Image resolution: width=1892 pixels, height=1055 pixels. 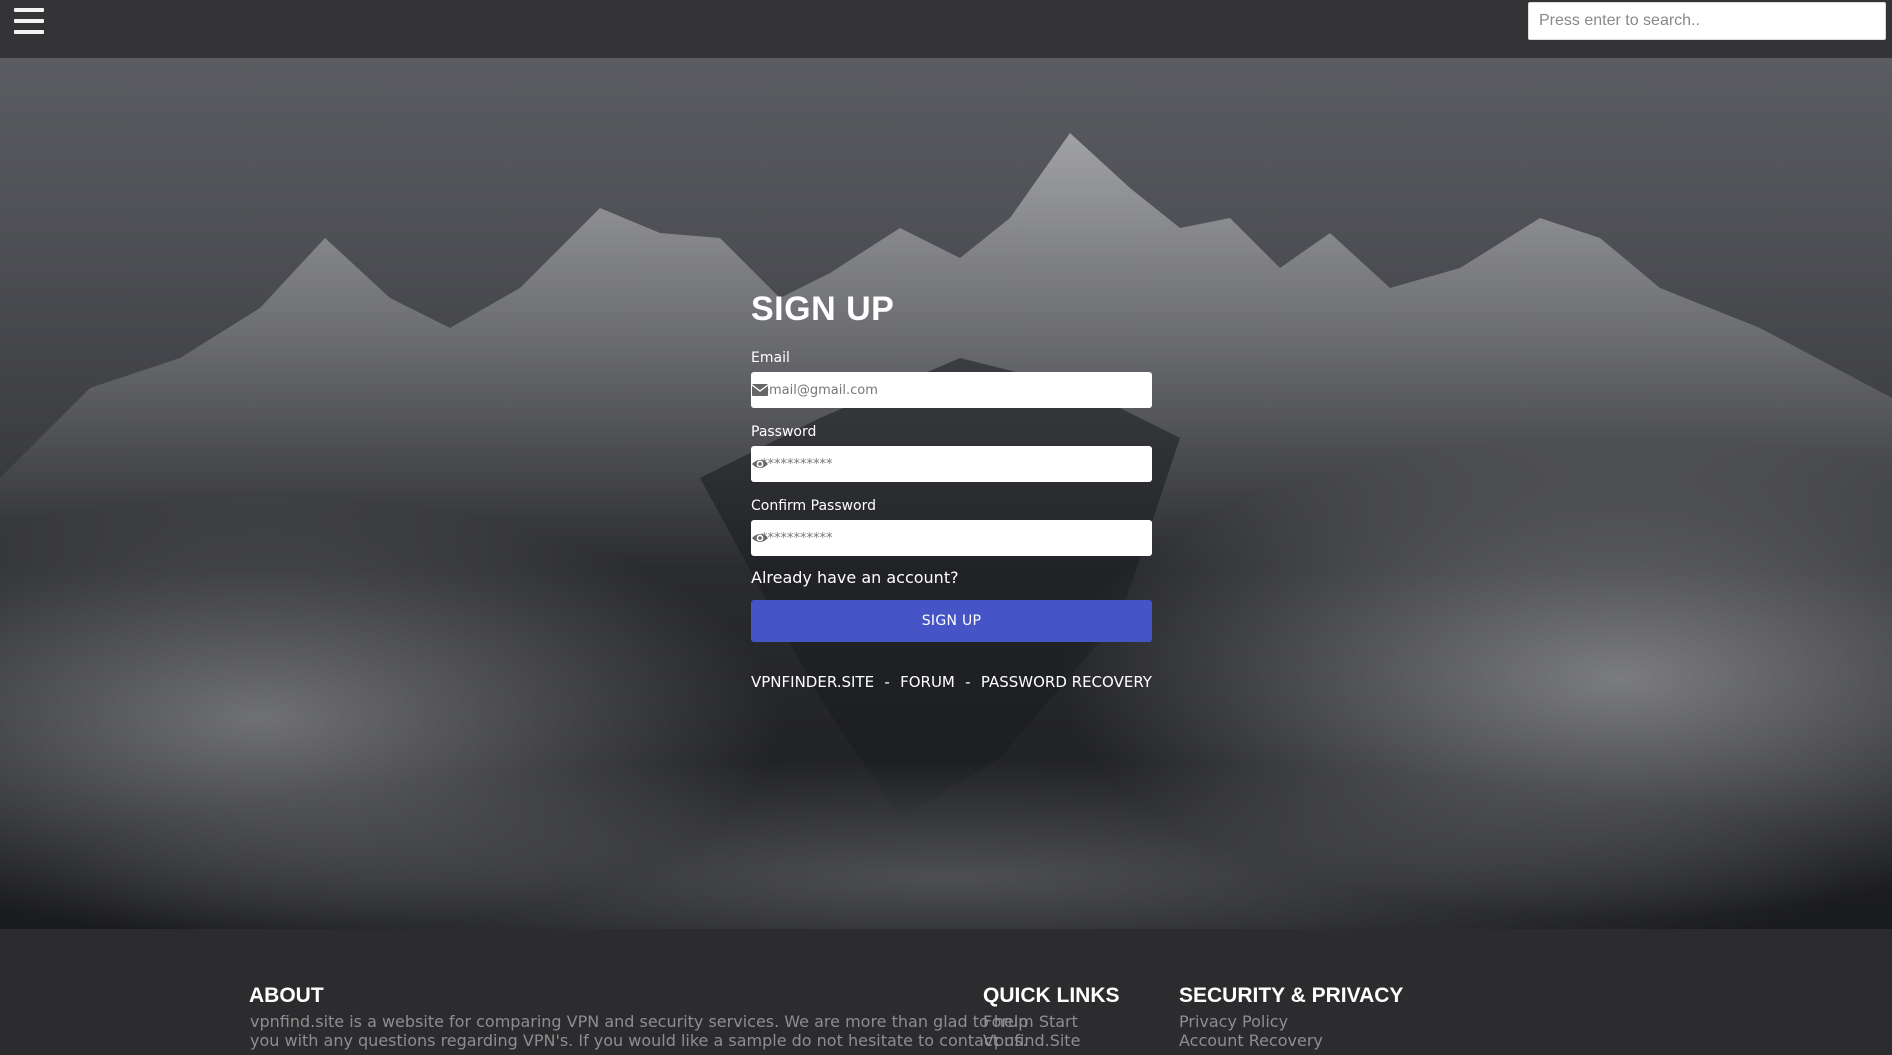 I want to click on sign-up-button: SIGN UP, so click(x=951, y=621).